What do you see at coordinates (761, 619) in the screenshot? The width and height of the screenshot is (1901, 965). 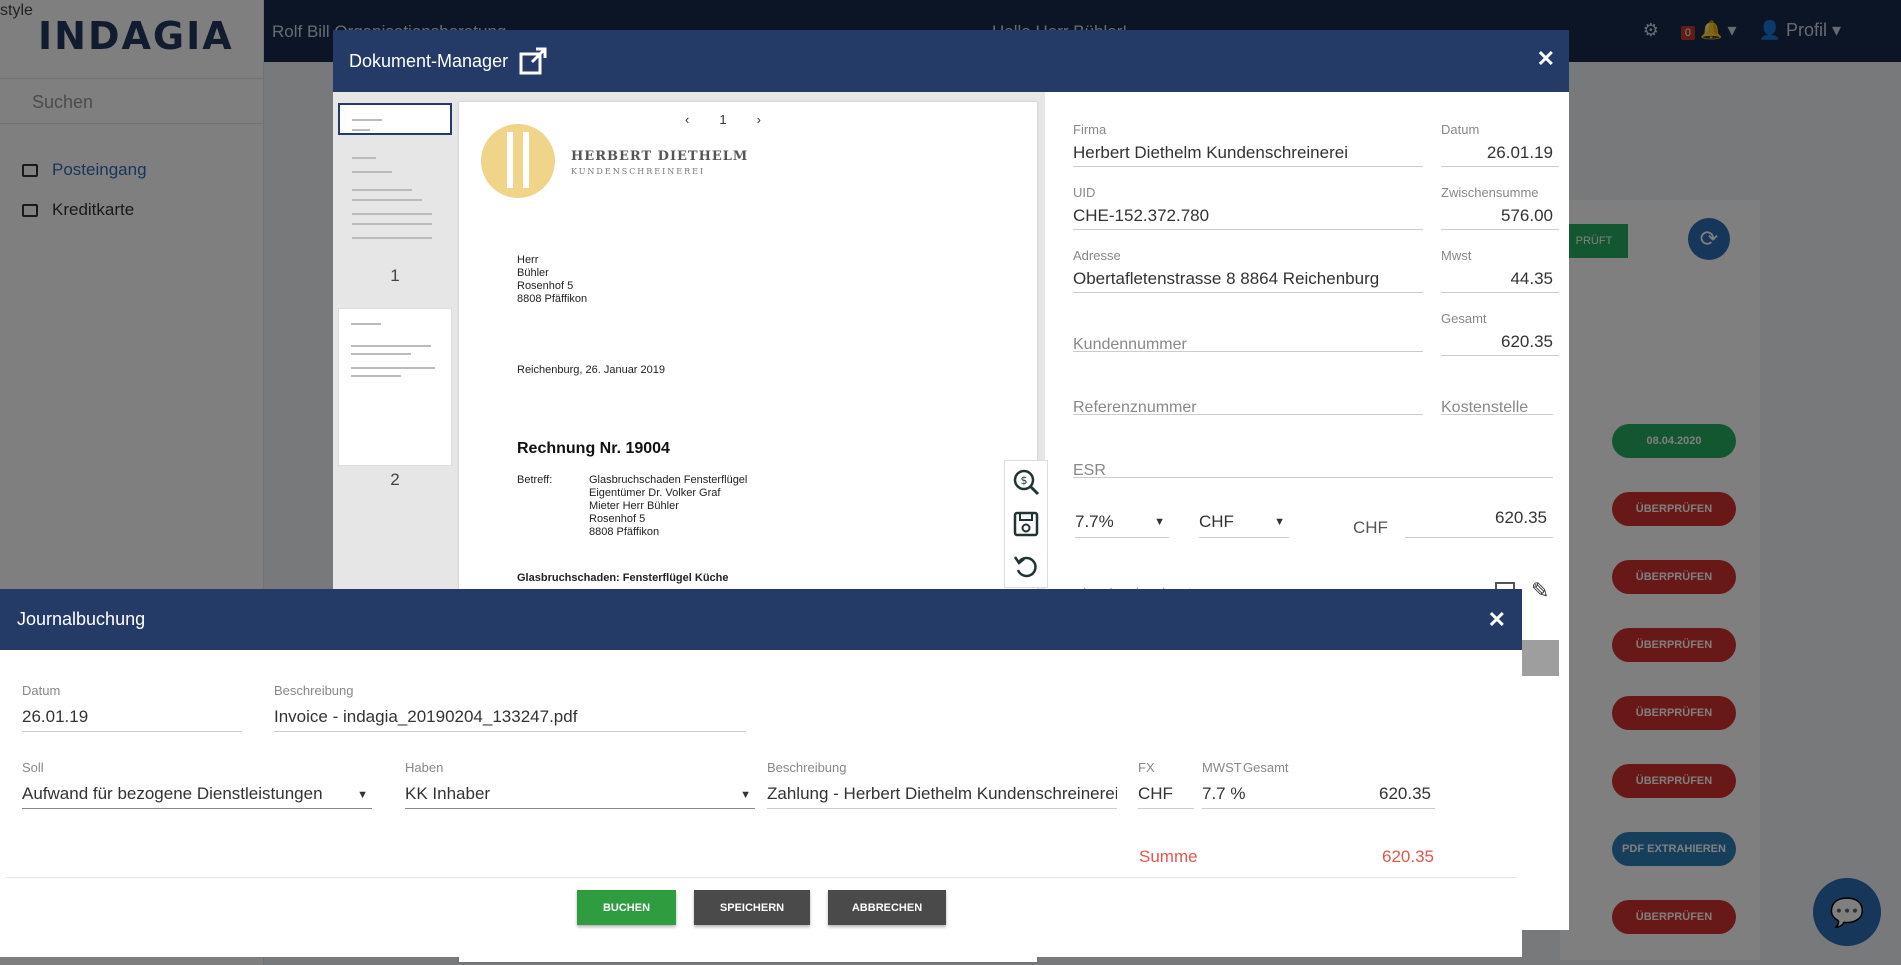 I see `journalbuchung-header: Journalbuchung ✕` at bounding box center [761, 619].